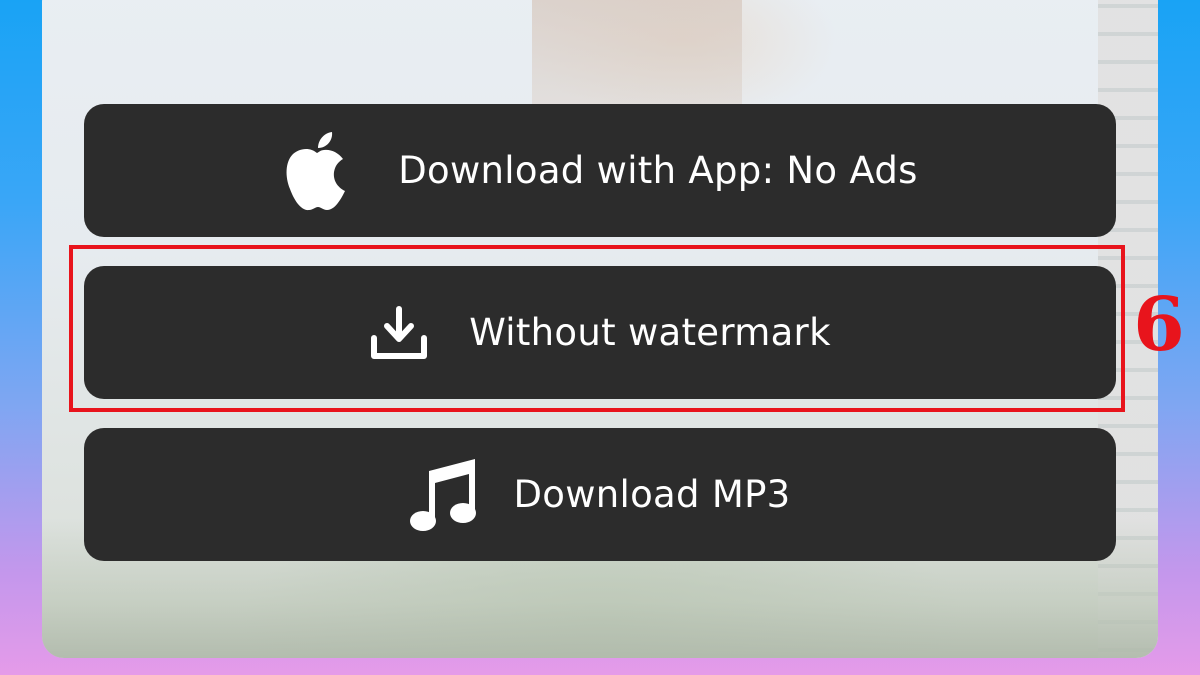 The width and height of the screenshot is (1200, 675). What do you see at coordinates (658, 170) in the screenshot?
I see `download-with-app-label: Download with App: No Ads` at bounding box center [658, 170].